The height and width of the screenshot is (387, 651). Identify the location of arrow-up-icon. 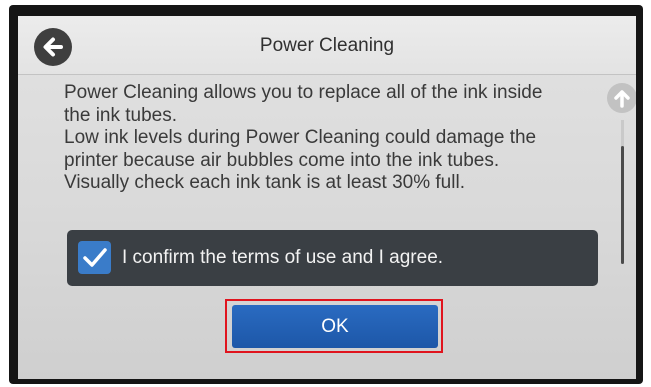
(622, 99).